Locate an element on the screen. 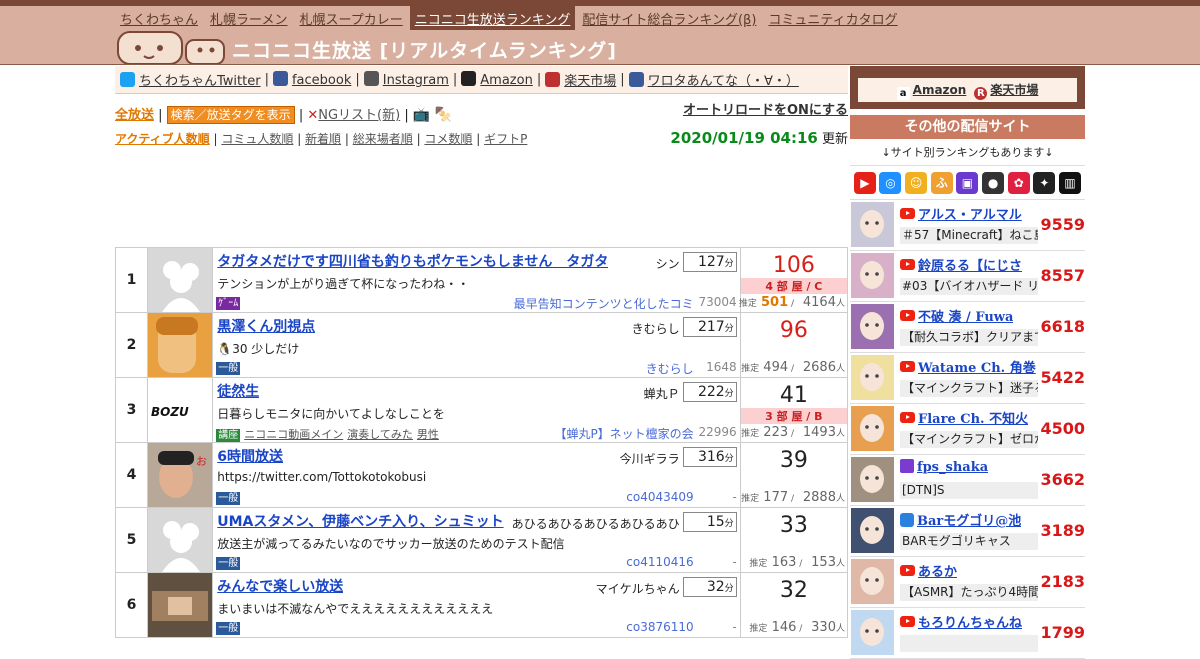 Image resolution: width=1200 pixels, height=659 pixels. community-link: co4043409 is located at coordinates (659, 497).